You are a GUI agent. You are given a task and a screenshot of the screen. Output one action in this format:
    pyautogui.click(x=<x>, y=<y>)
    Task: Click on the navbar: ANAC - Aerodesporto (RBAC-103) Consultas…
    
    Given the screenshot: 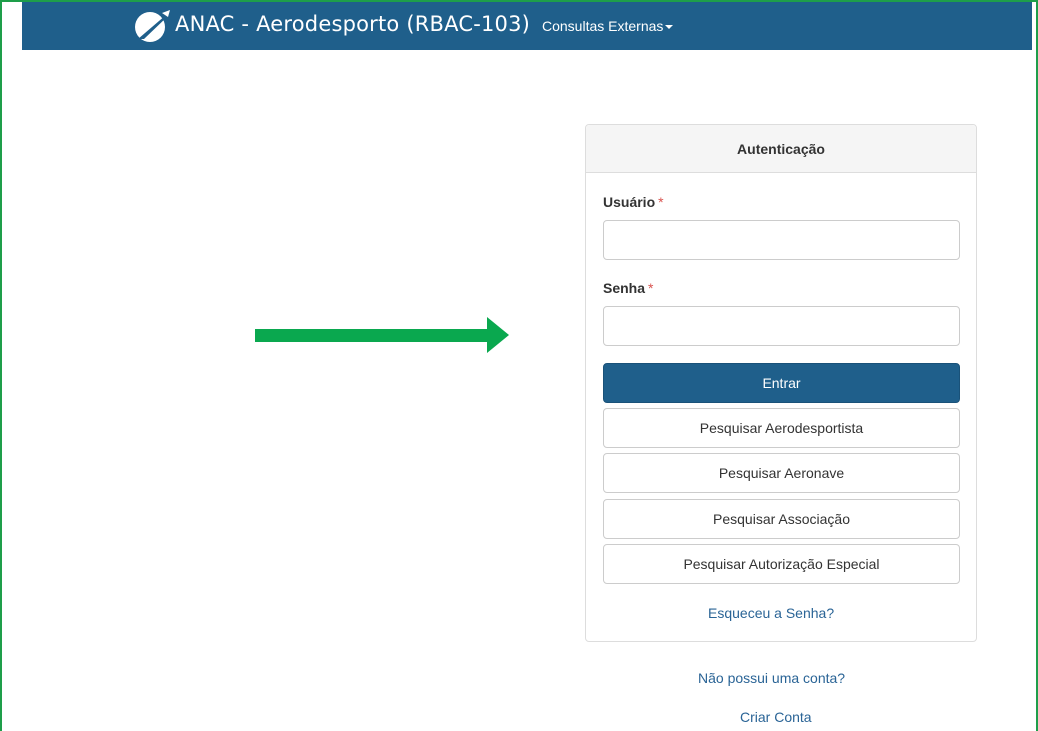 What is the action you would take?
    pyautogui.click(x=527, y=26)
    